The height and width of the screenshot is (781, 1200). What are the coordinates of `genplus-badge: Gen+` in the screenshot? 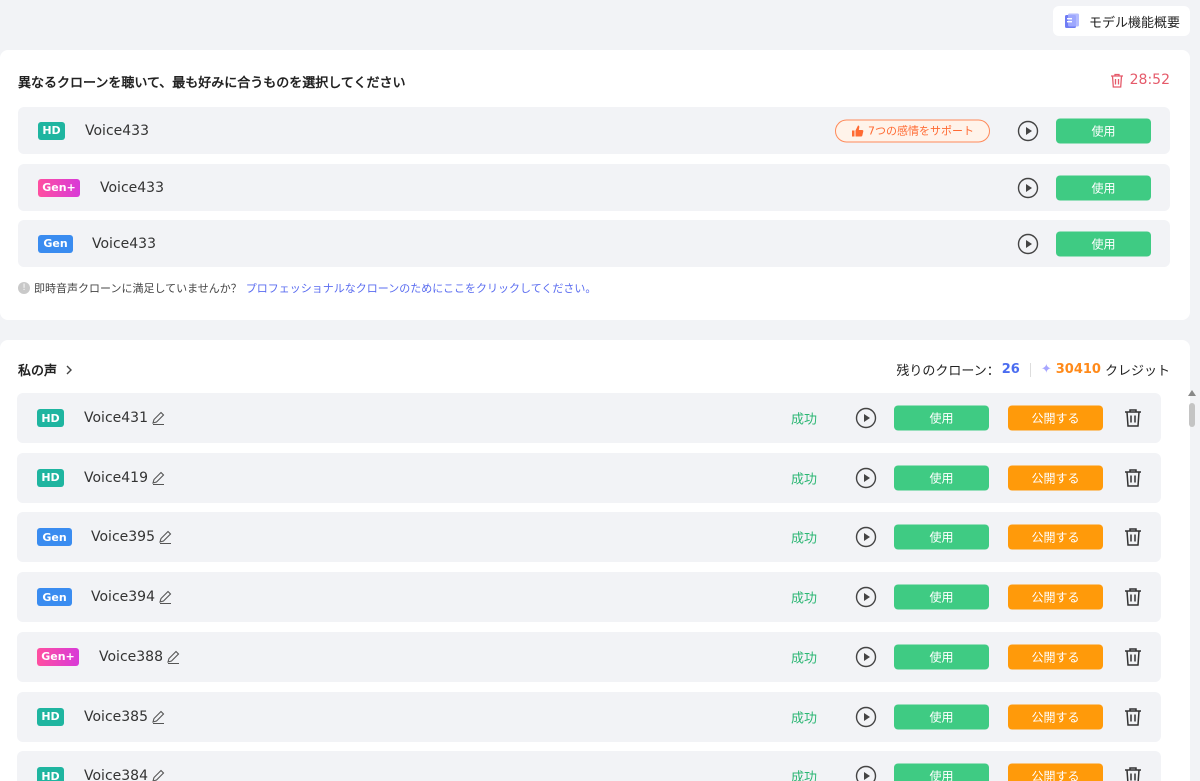 It's located at (58, 656).